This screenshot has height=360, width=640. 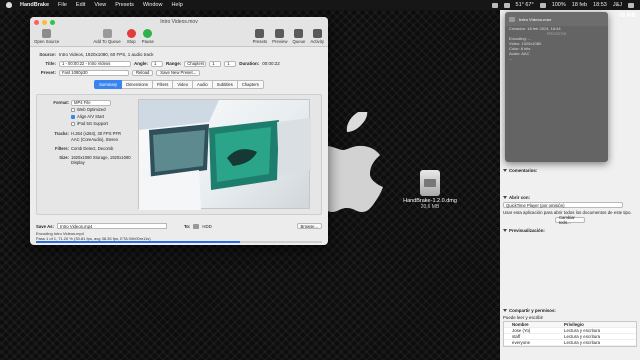 I want to click on activity-icon, so click(x=317, y=33).